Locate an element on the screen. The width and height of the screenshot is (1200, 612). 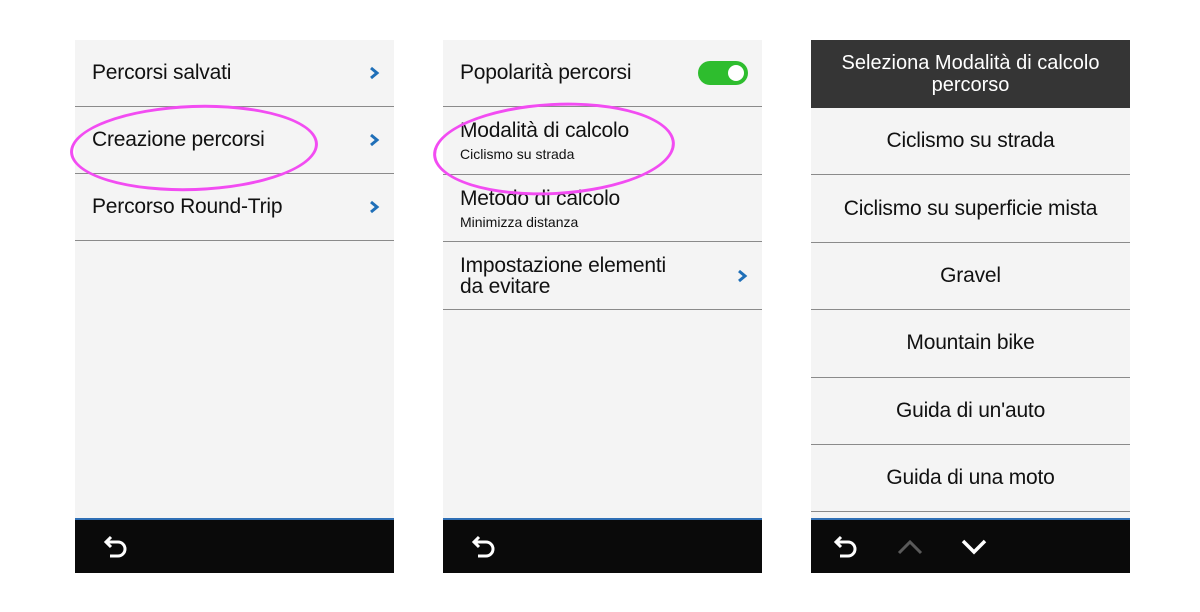
header-title-line2: percorso is located at coordinates (970, 85).